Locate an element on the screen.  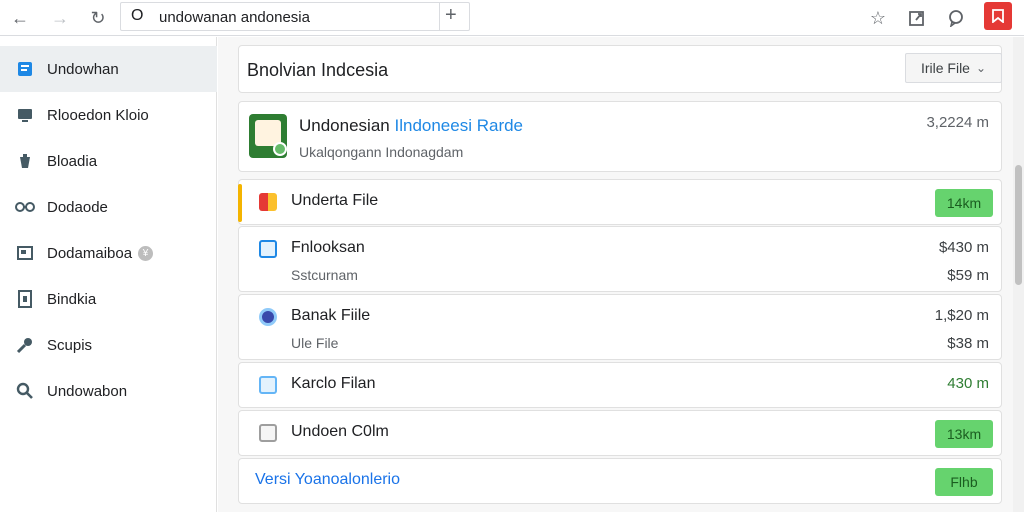
sidebar-item-label: Dodaode is located at coordinates (77, 207).